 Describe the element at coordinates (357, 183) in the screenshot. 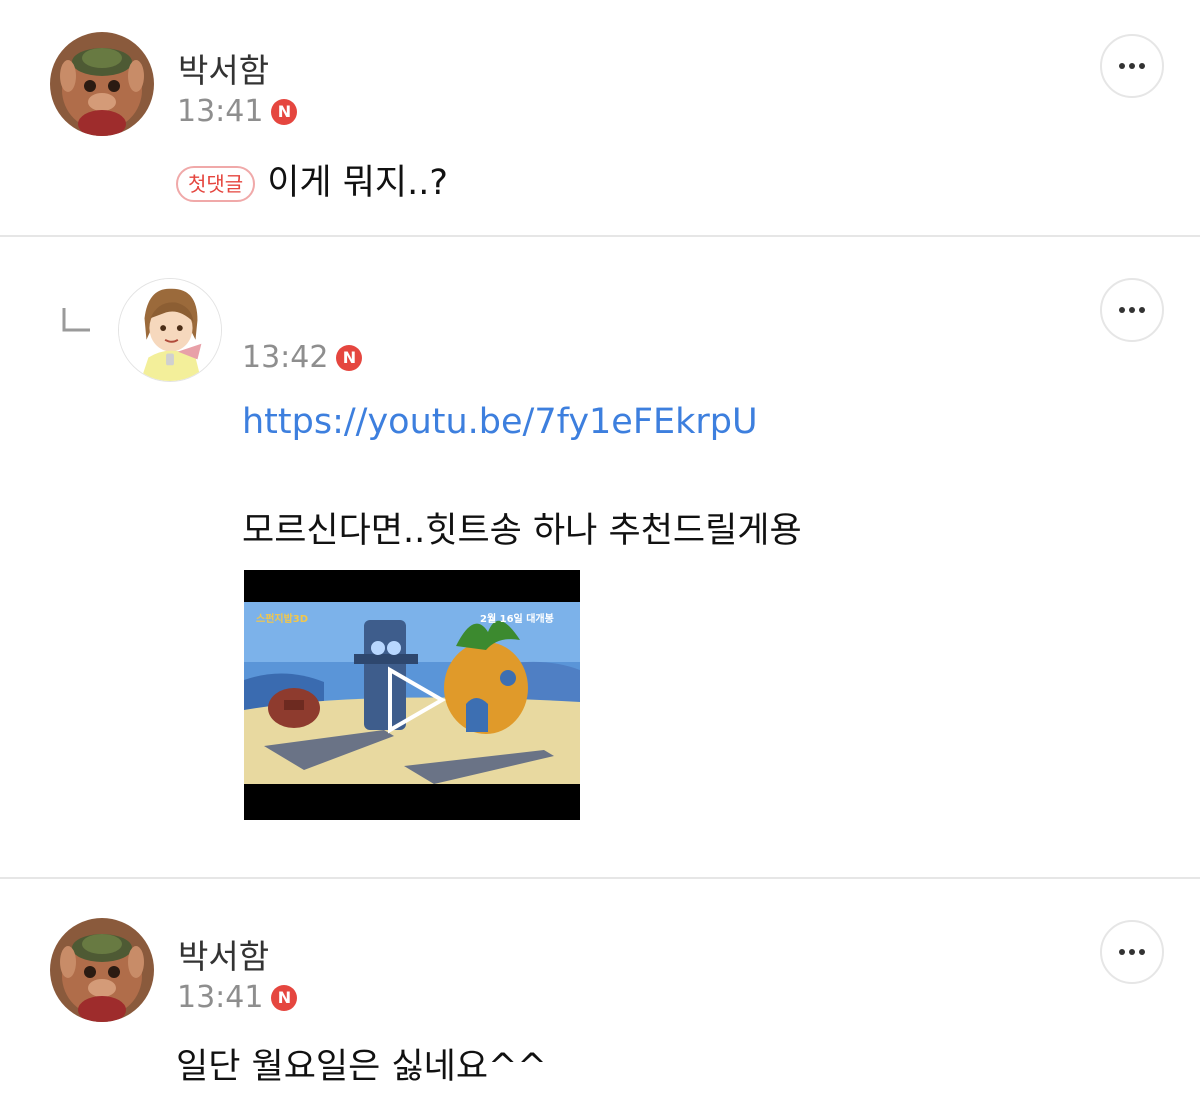

I see `comment-text: 이게 뭐지..?` at that location.